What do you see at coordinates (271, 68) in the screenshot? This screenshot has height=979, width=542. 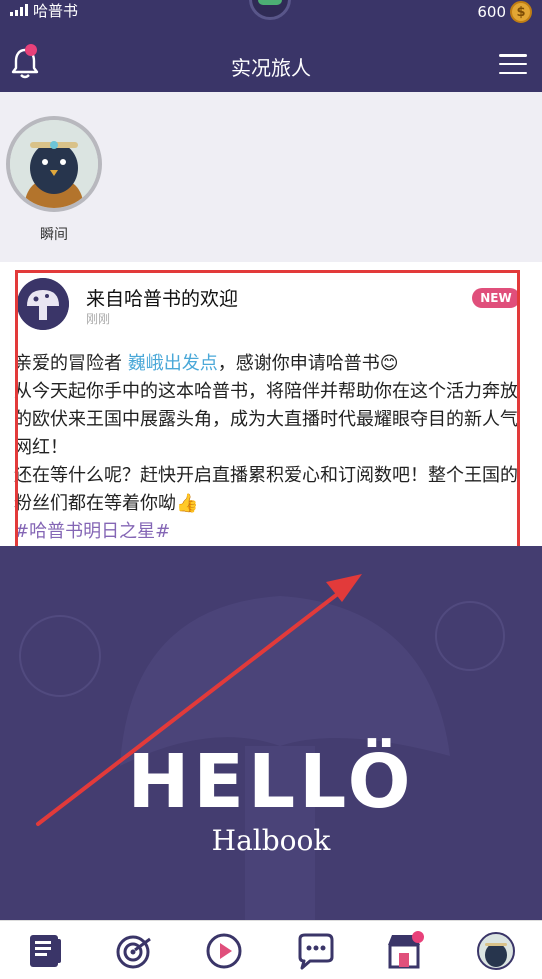 I see `page-title: 实况旅人` at bounding box center [271, 68].